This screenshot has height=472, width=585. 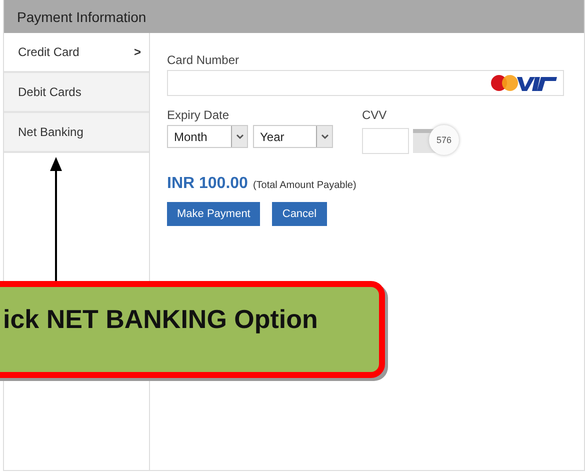 I want to click on card-brands-icon, so click(x=525, y=83).